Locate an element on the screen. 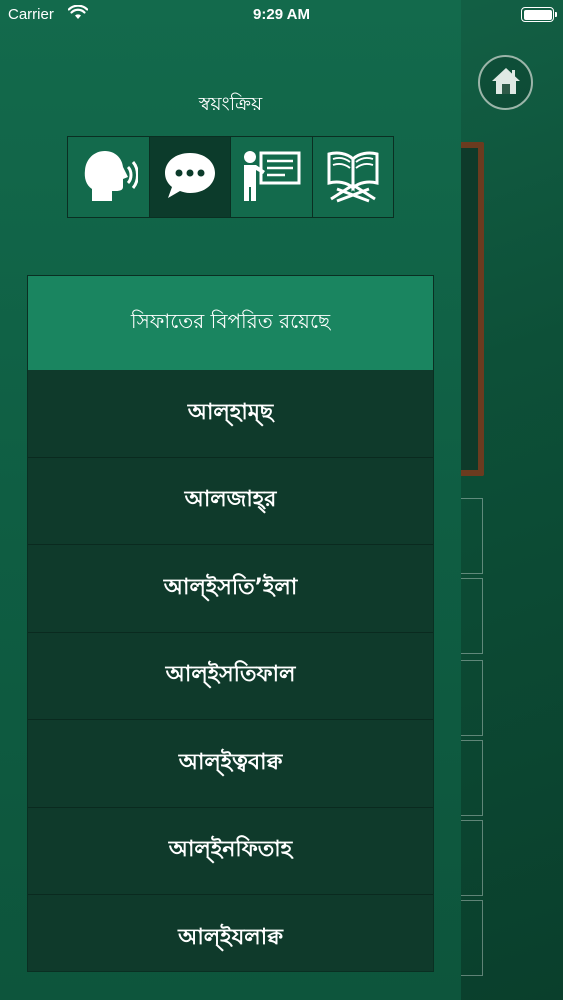  clock: 9:29 AM is located at coordinates (281, 14).